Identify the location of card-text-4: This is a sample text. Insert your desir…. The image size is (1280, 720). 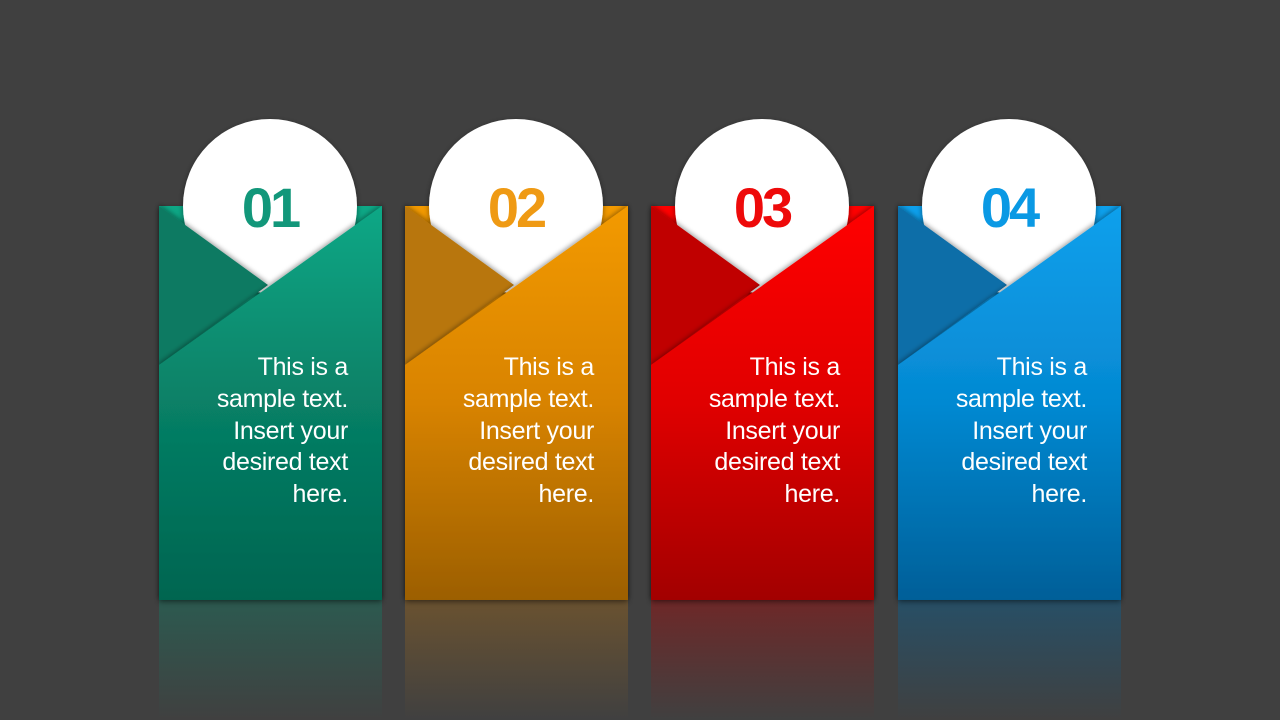
(992, 431).